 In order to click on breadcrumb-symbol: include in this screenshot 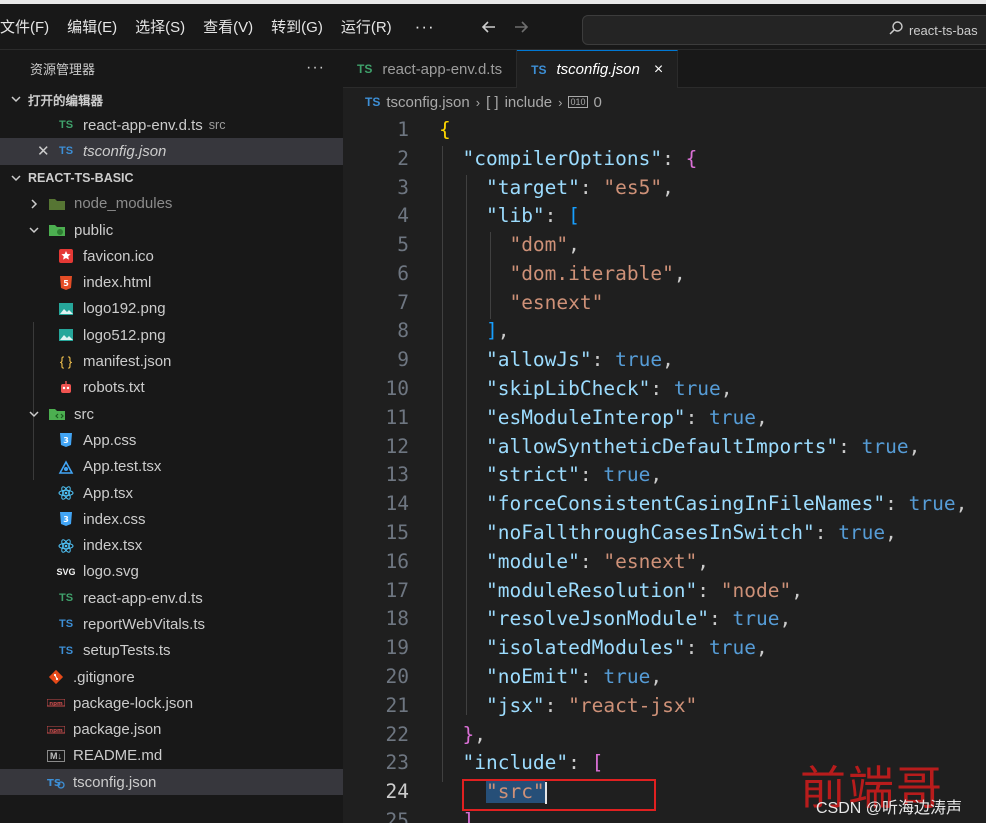, I will do `click(529, 102)`.